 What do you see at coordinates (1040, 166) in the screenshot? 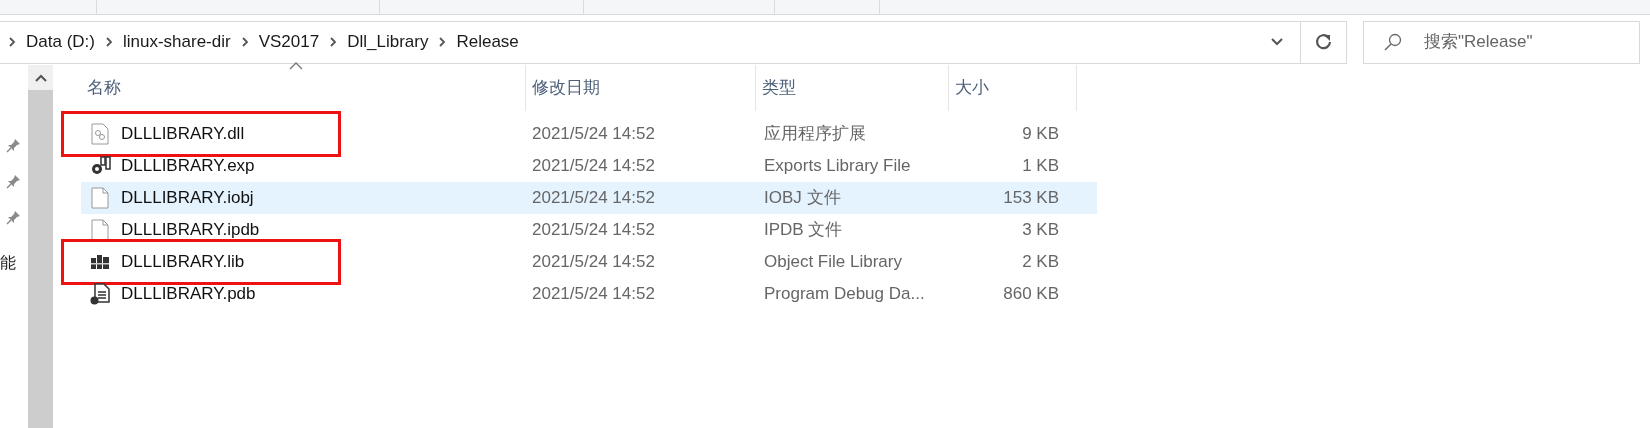
I see `file-size: 1 KB` at bounding box center [1040, 166].